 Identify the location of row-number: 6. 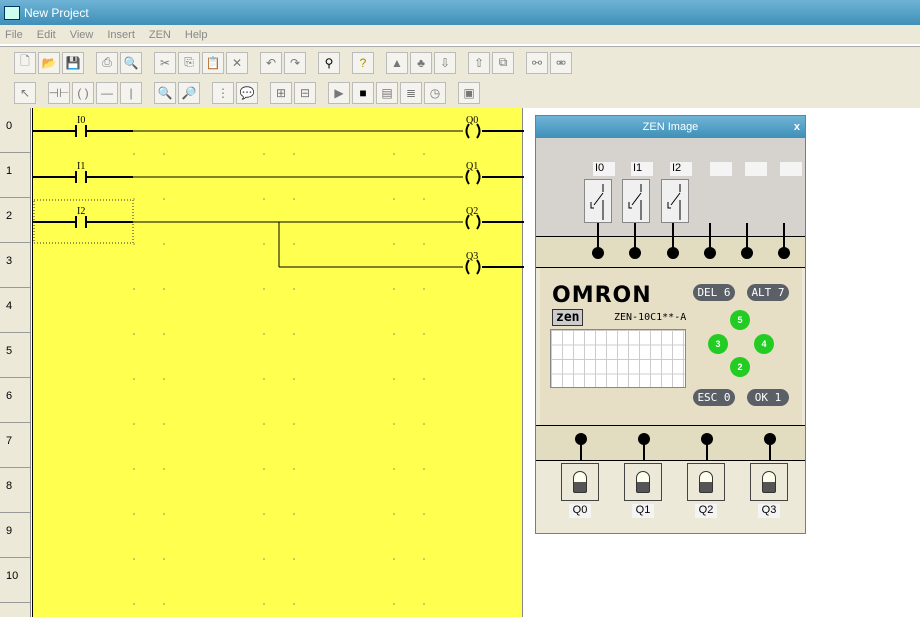
(15, 400).